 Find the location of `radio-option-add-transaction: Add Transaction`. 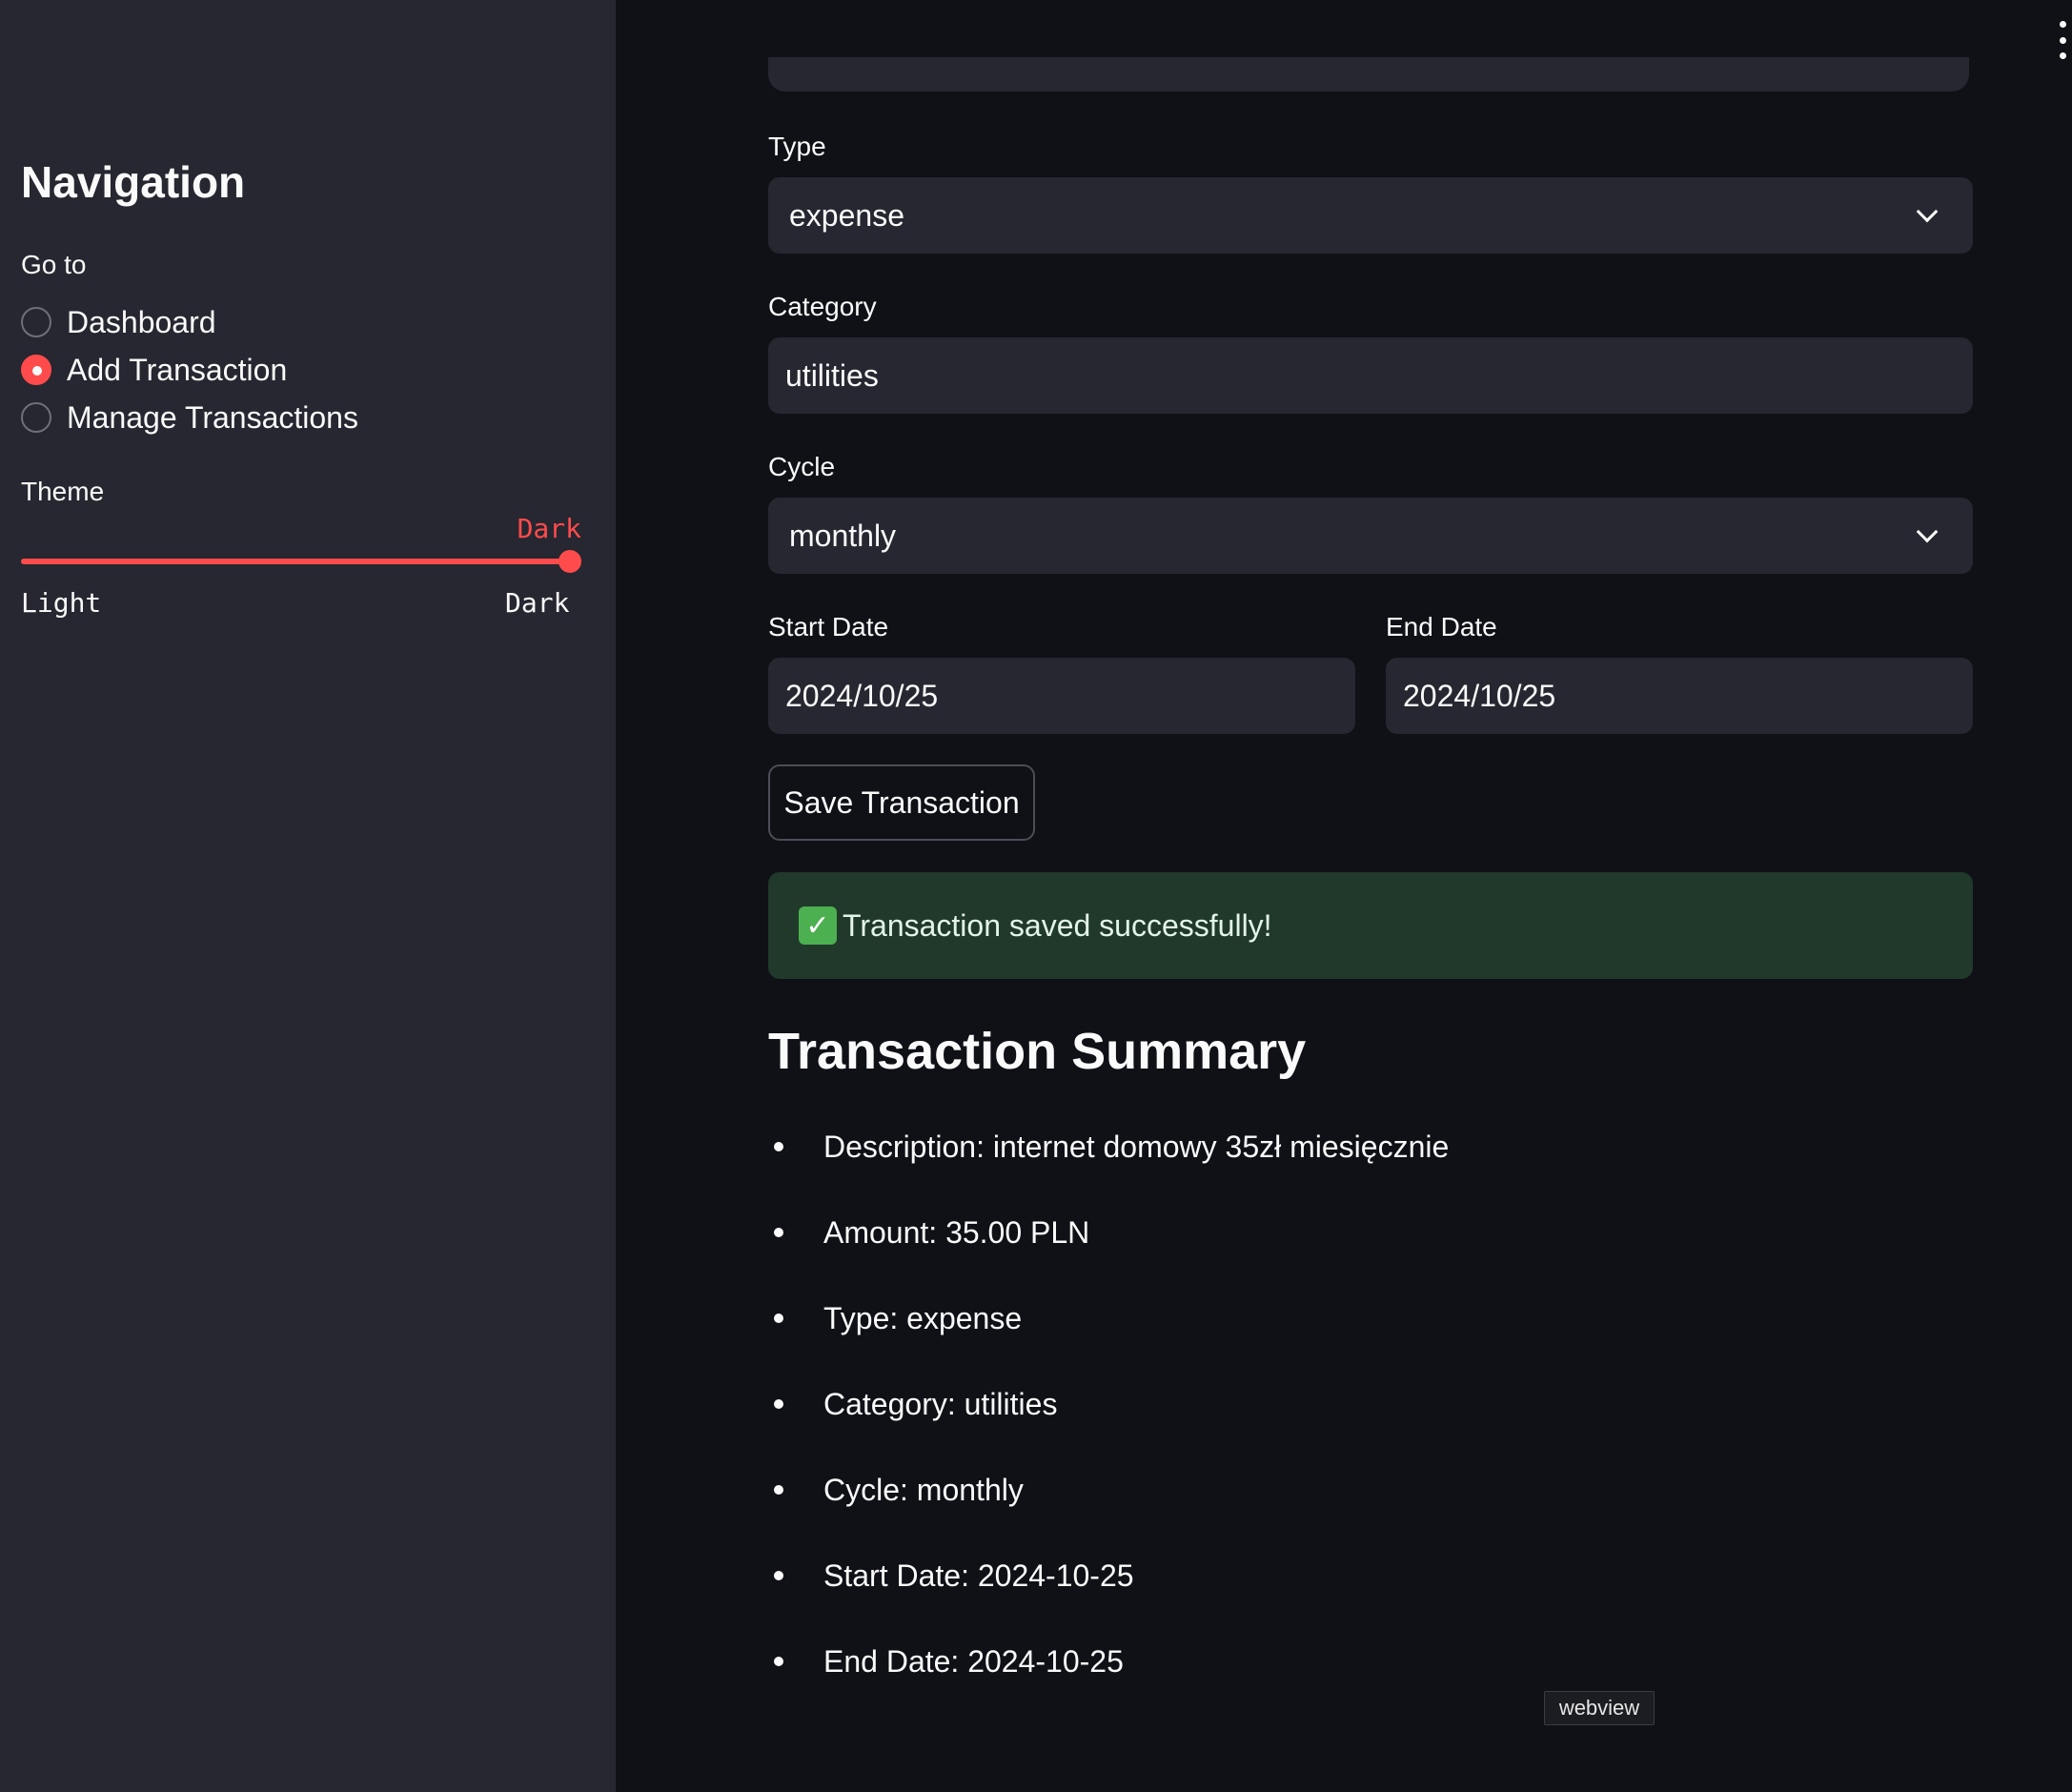

radio-option-add-transaction: Add Transaction is located at coordinates (154, 370).